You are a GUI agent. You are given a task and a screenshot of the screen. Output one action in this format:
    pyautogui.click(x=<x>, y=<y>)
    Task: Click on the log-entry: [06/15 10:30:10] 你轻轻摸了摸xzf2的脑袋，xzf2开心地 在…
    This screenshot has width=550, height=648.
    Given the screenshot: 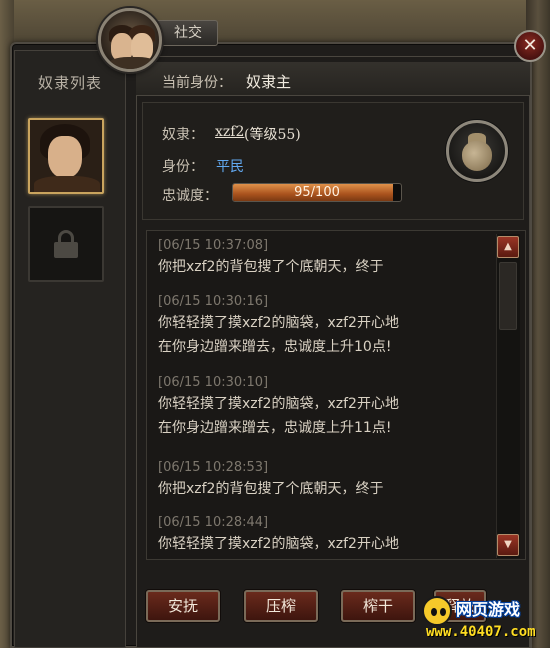 What is the action you would take?
    pyautogui.click(x=278, y=407)
    